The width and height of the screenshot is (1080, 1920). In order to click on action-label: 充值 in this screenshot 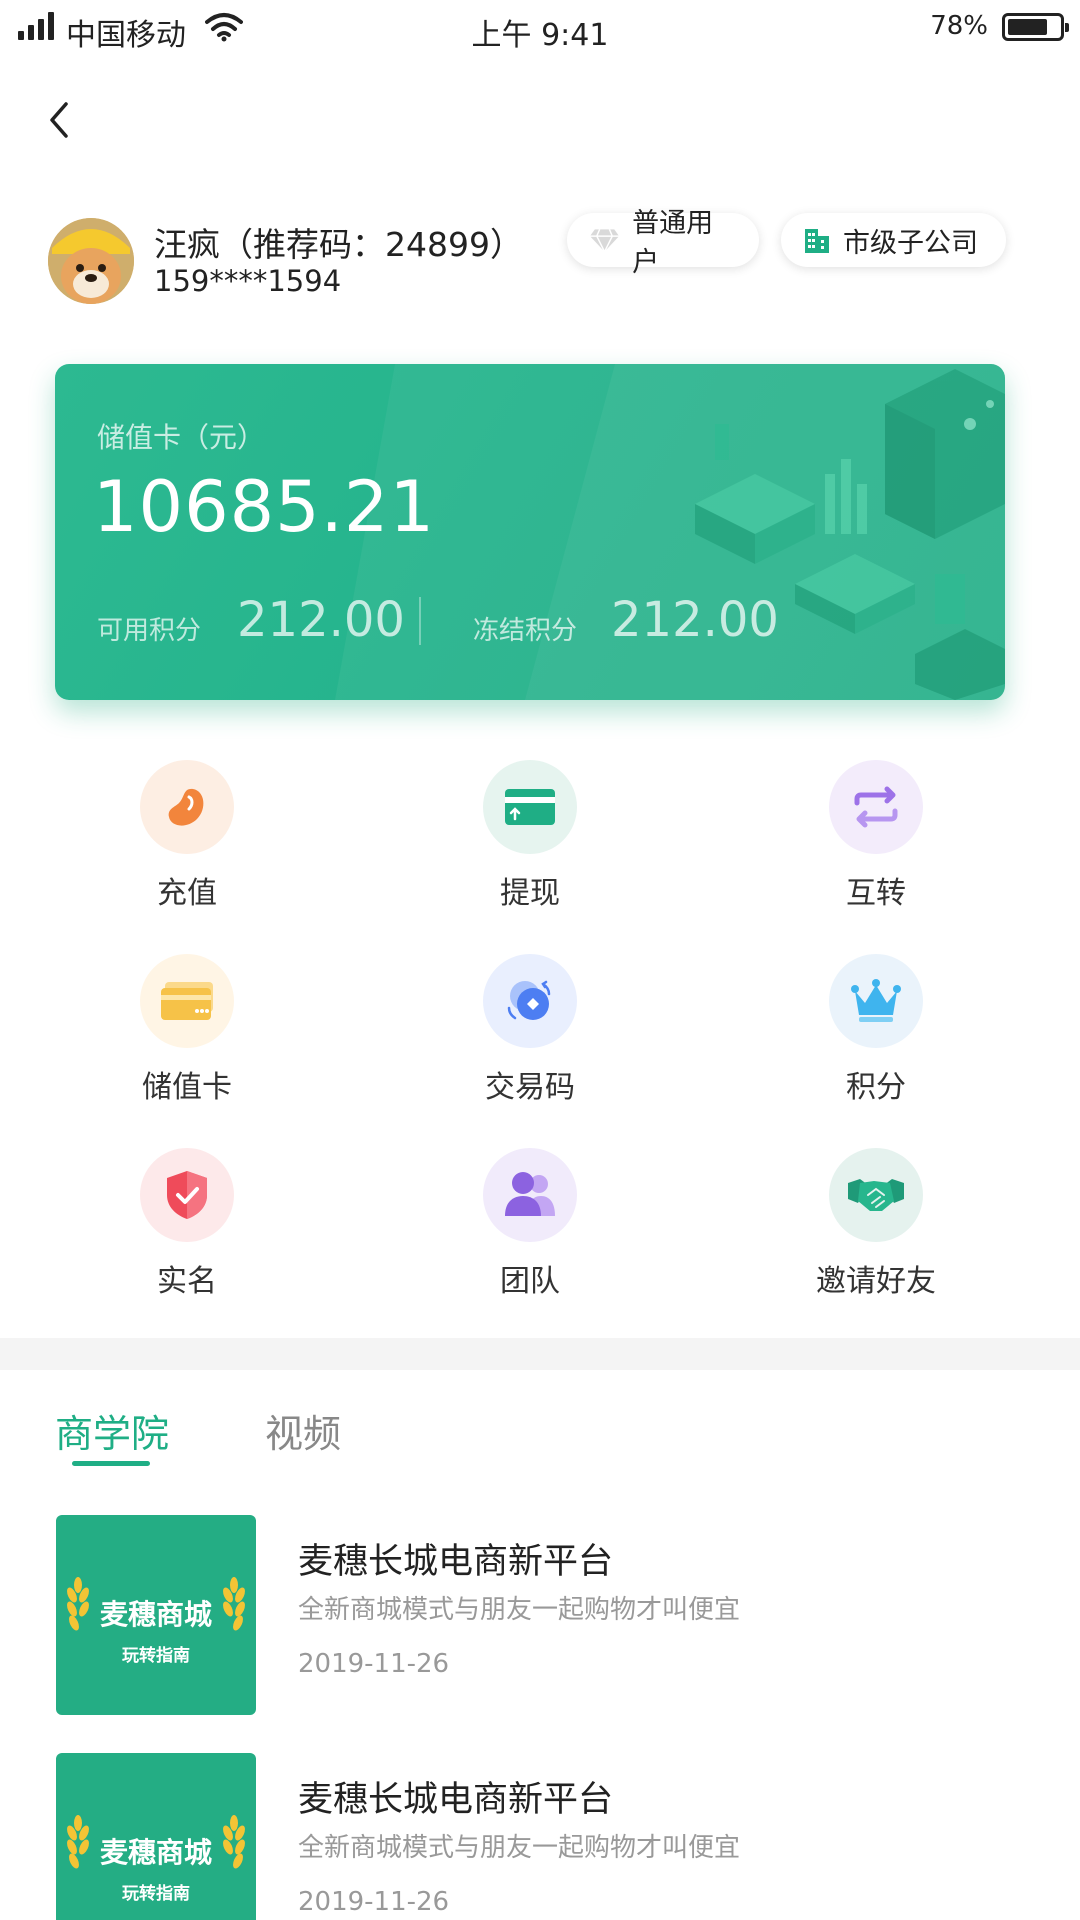, I will do `click(187, 893)`.